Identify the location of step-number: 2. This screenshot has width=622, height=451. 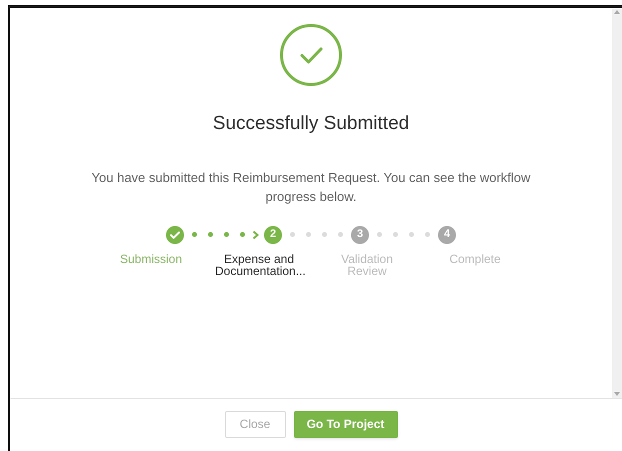
(273, 235).